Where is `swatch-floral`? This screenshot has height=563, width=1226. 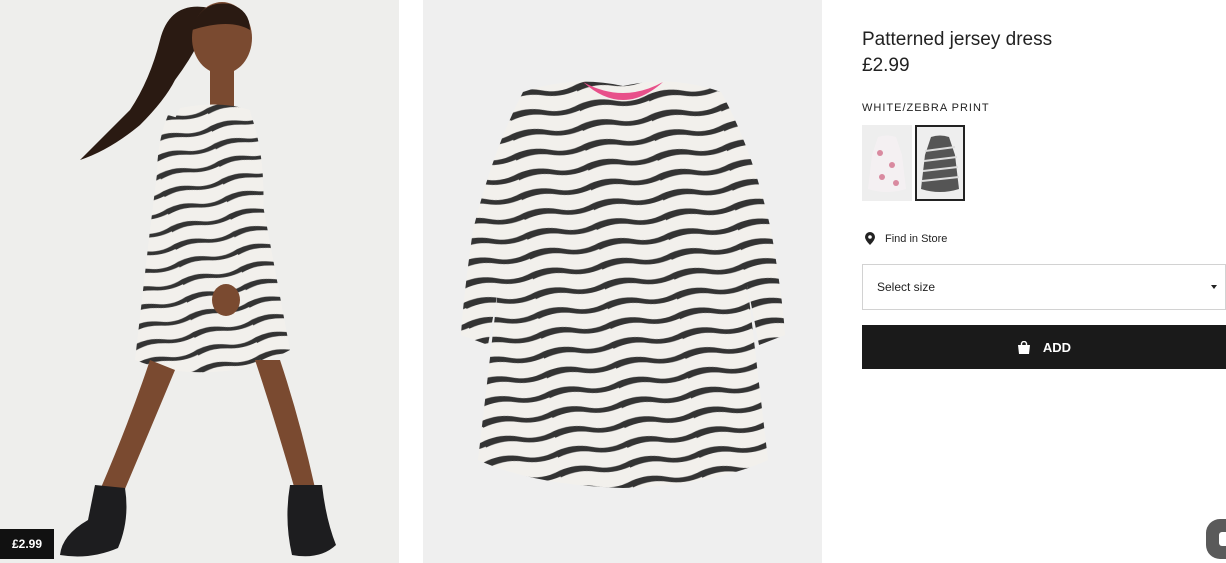
swatch-floral is located at coordinates (887, 163).